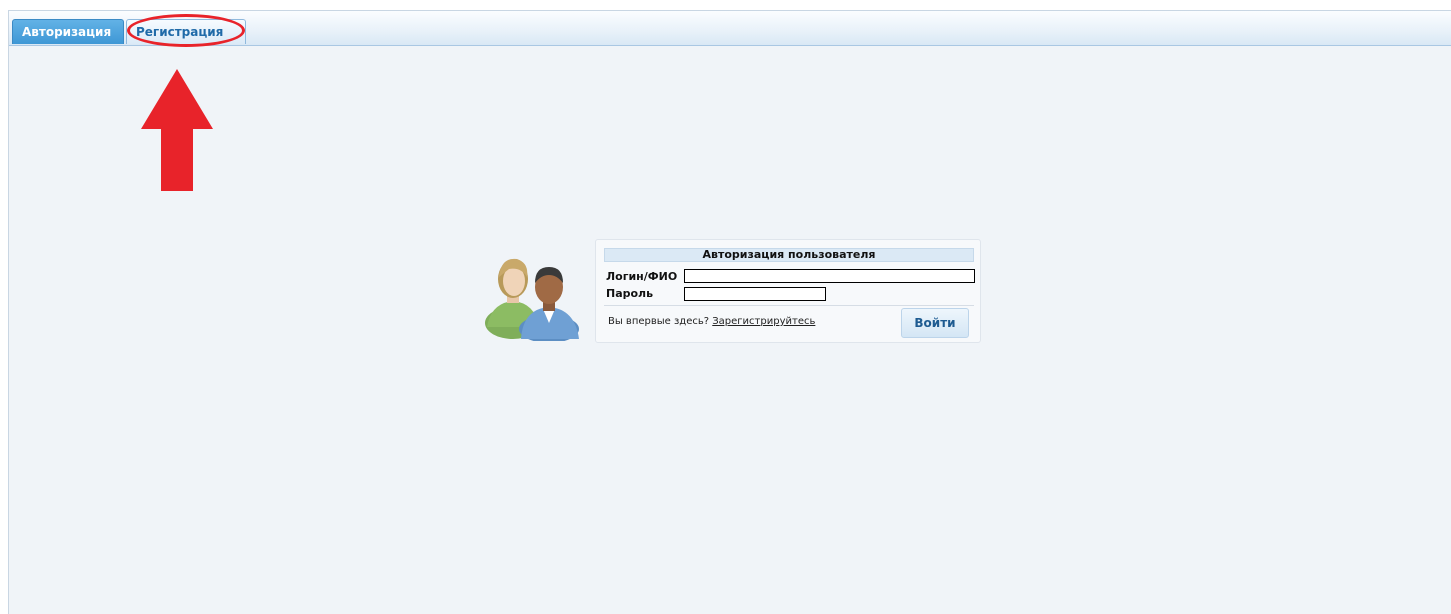  Describe the element at coordinates (935, 323) in the screenshot. I see `login-button: Войти` at that location.